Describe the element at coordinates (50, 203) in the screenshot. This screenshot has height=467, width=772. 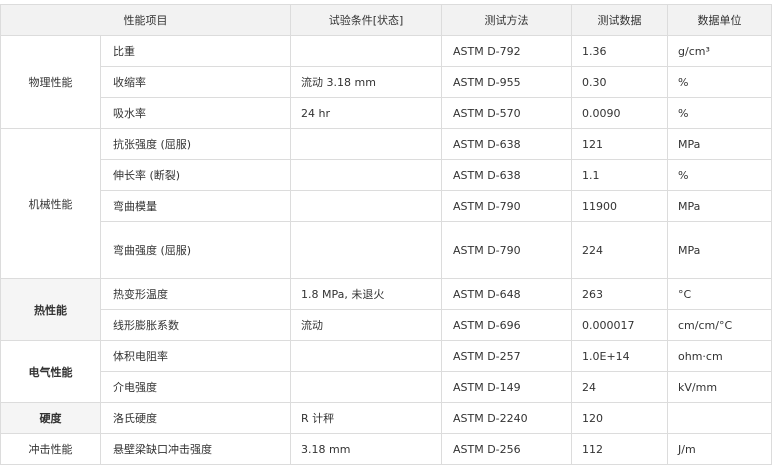
I see `category-cell: 机械性能` at that location.